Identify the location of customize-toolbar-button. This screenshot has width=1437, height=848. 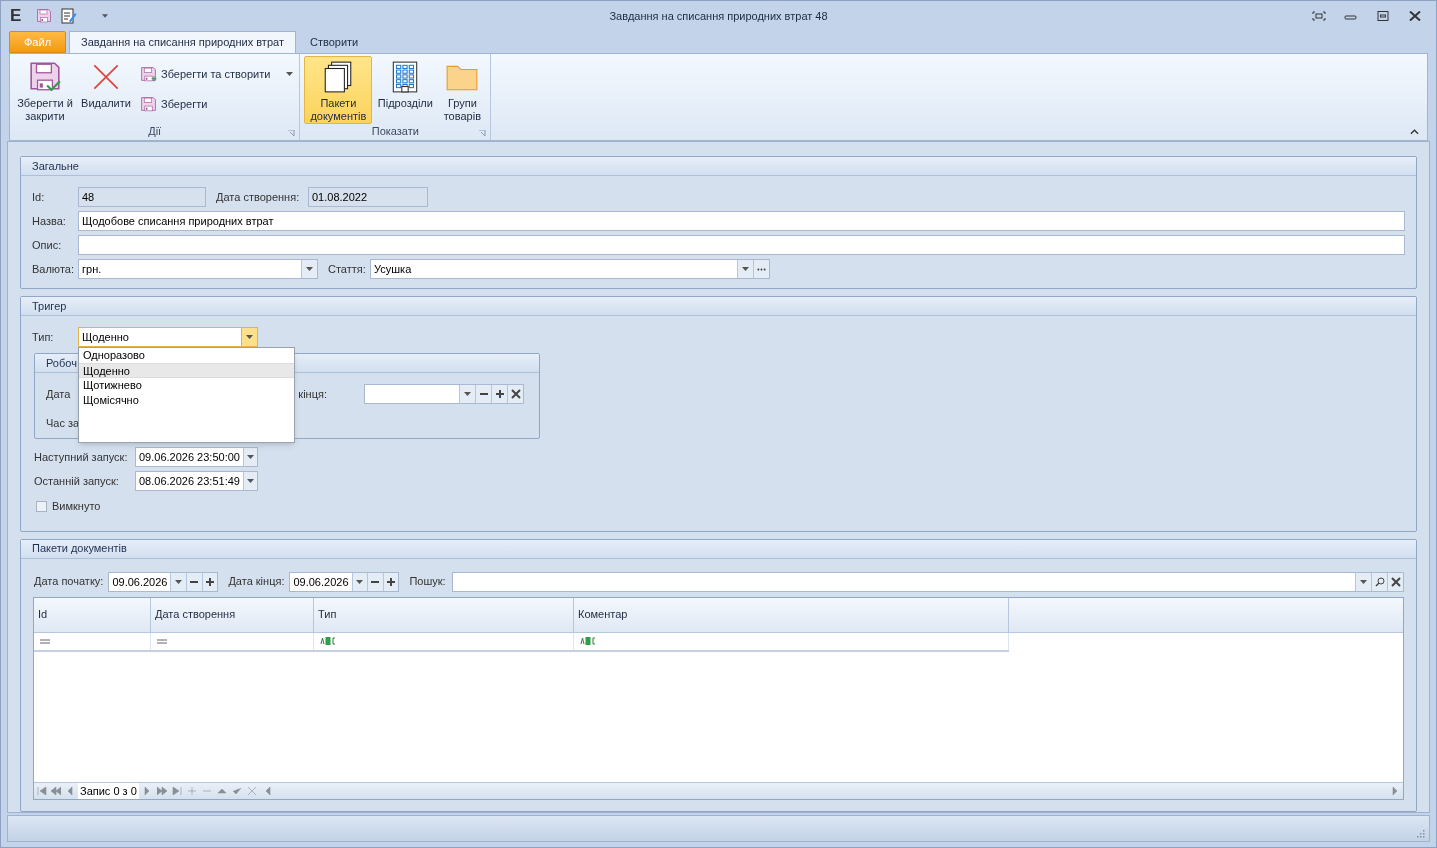
(105, 16).